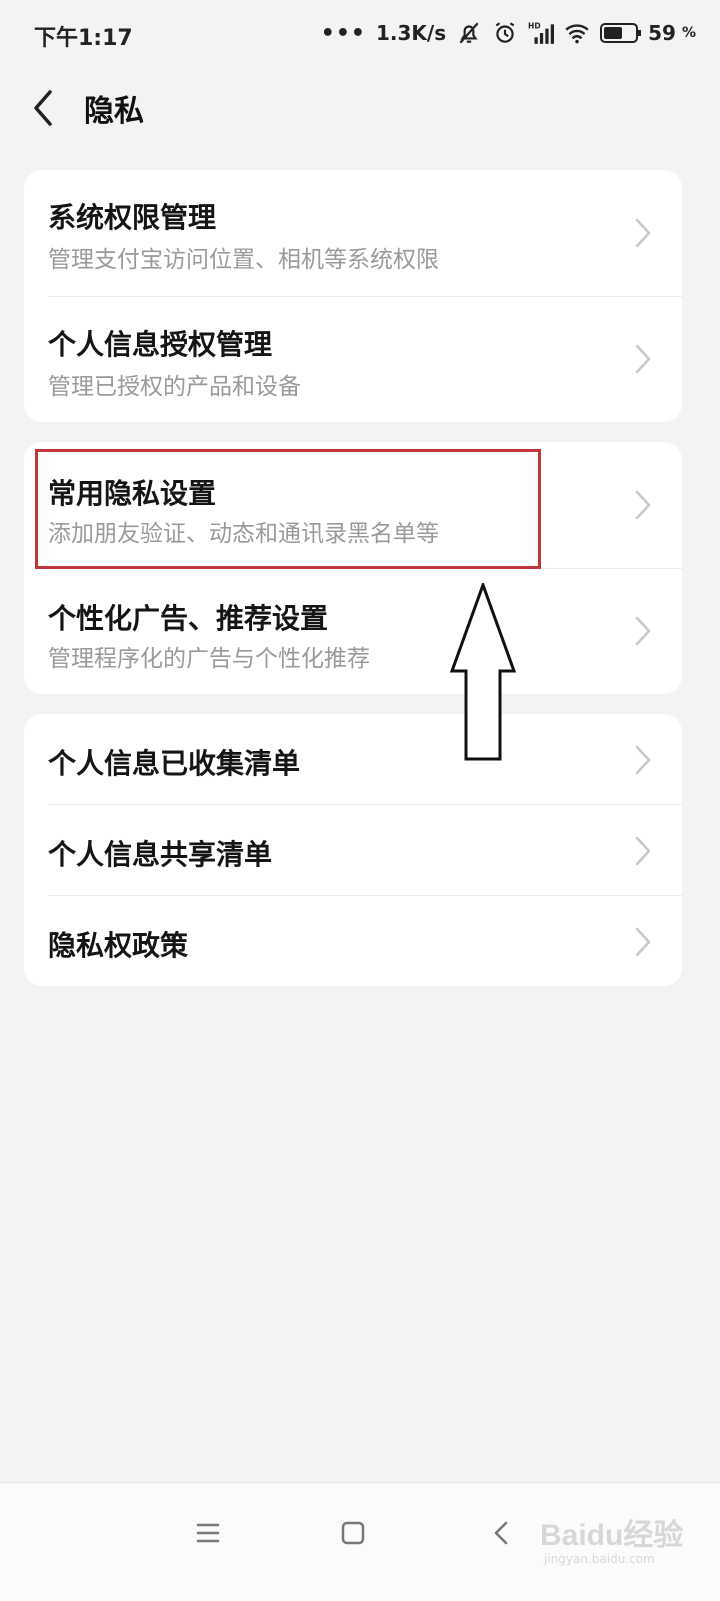  I want to click on menu-icon, so click(208, 1533).